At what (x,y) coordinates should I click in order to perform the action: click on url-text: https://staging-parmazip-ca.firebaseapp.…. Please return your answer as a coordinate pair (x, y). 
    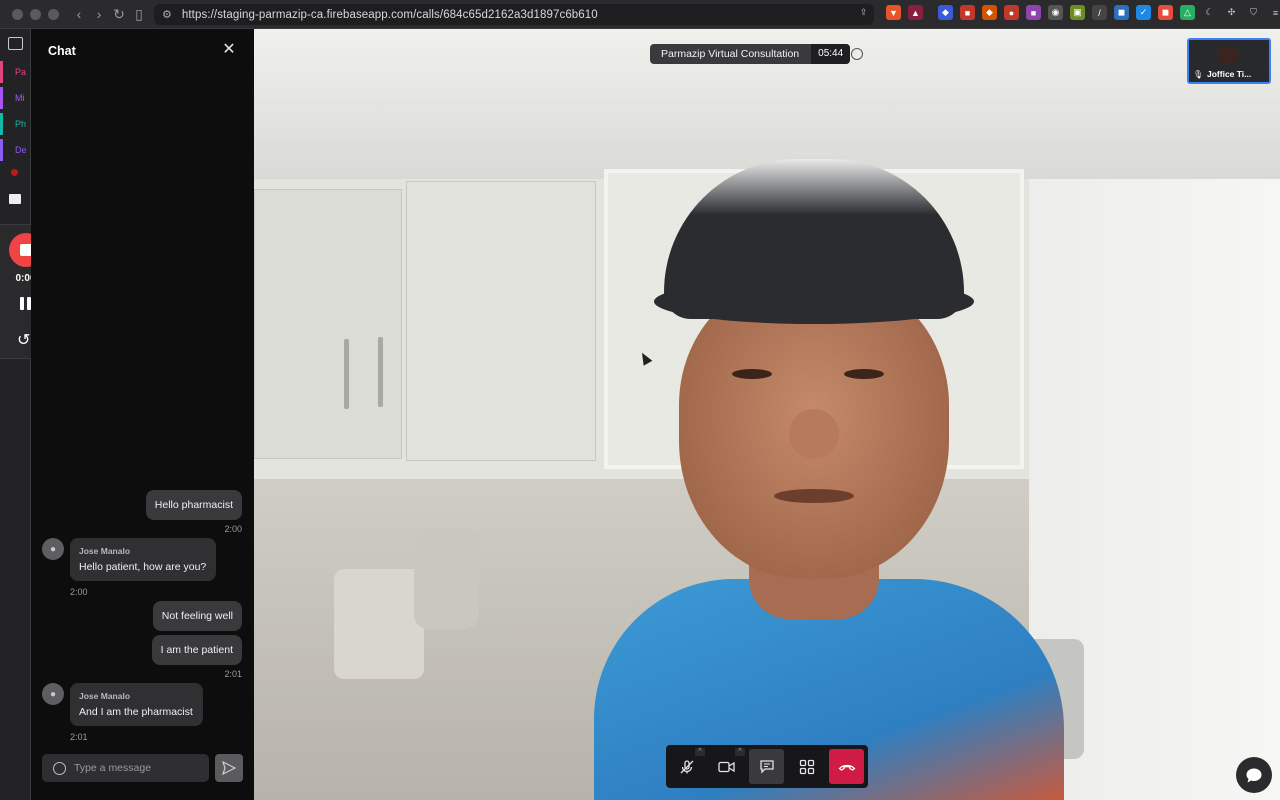
    Looking at the image, I should click on (390, 15).